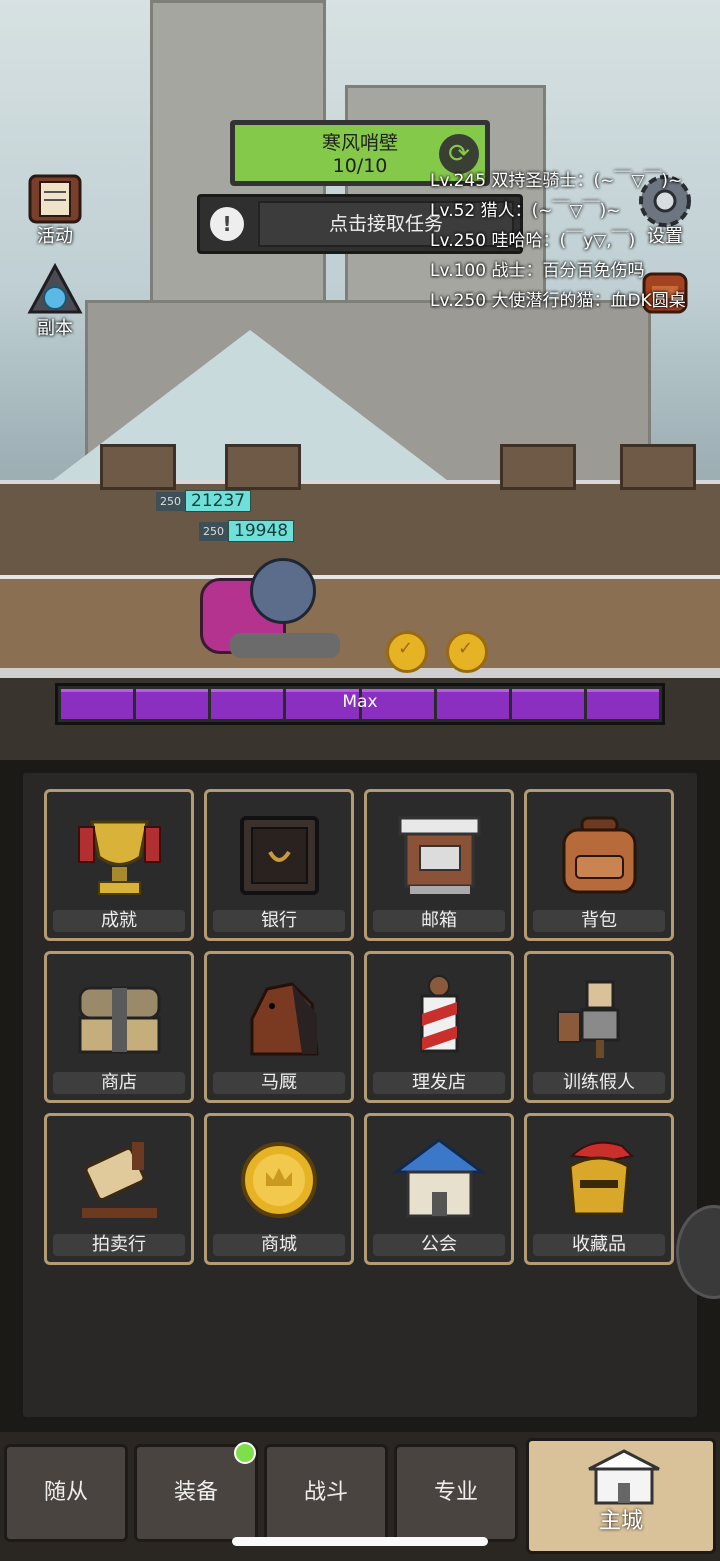  Describe the element at coordinates (279, 1245) in the screenshot. I see `tile-label: 商城` at that location.